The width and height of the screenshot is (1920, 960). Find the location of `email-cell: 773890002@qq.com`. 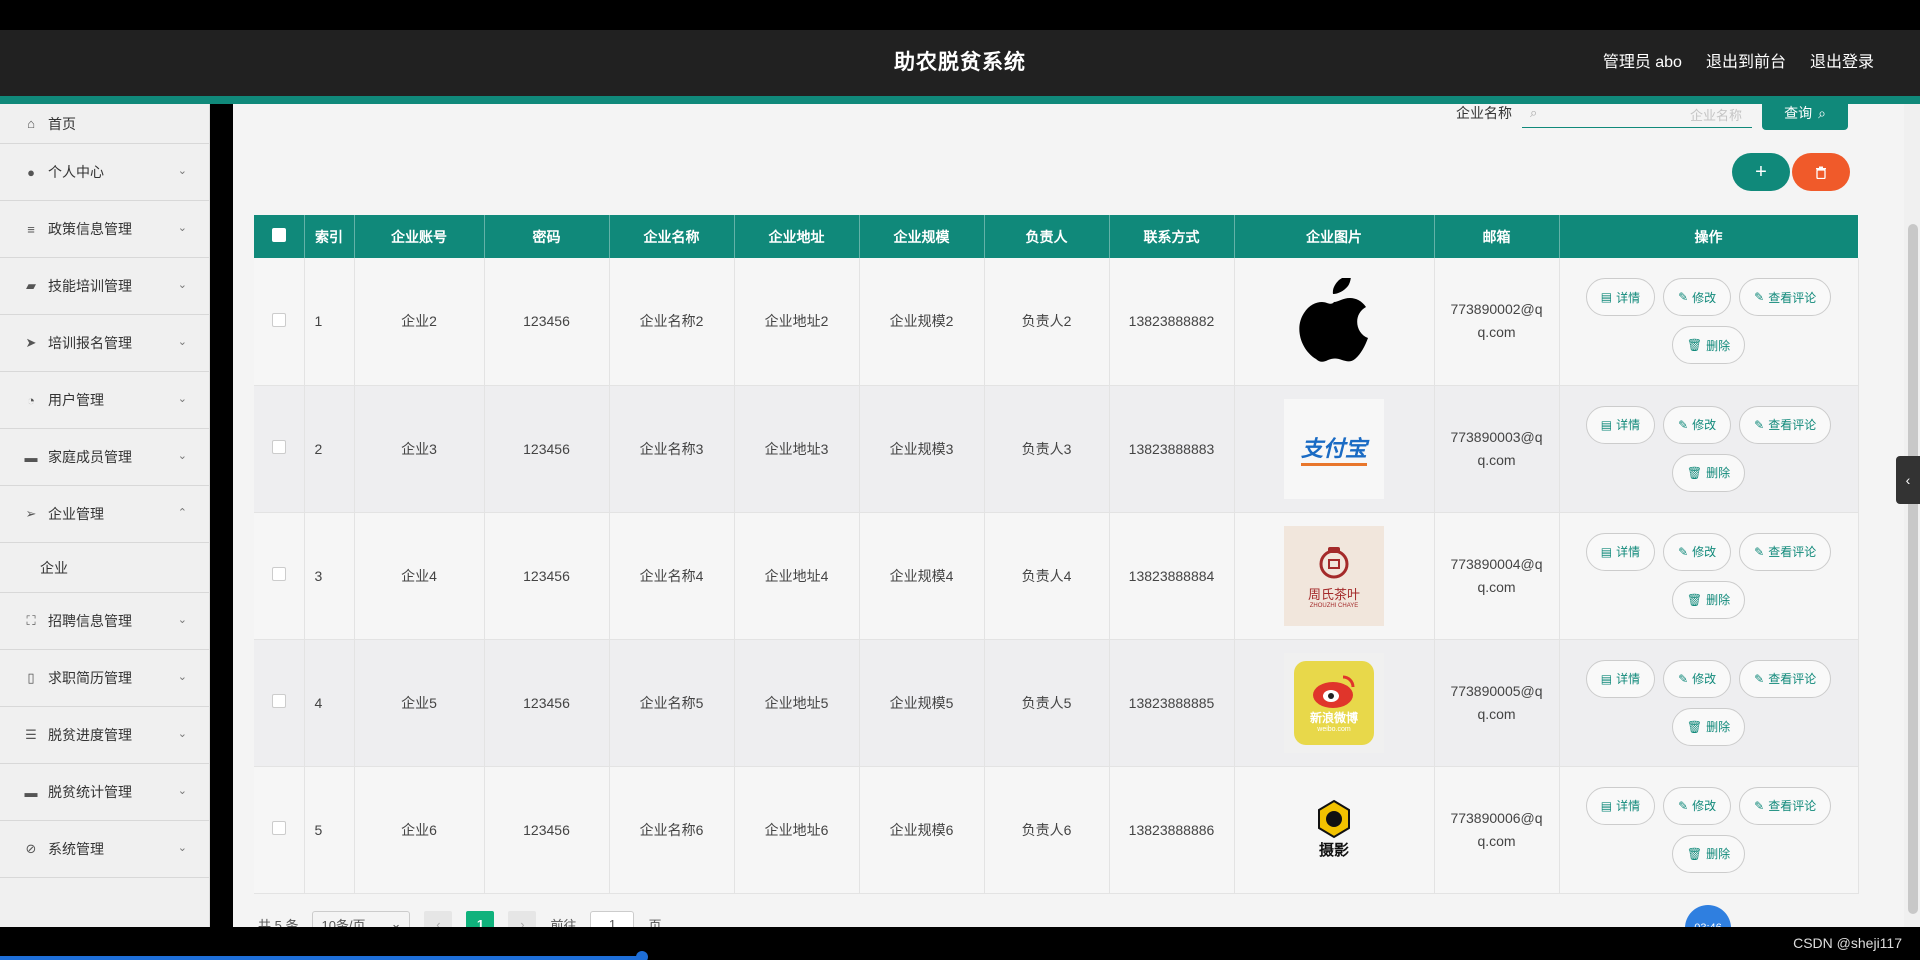

email-cell: 773890002@qq.com is located at coordinates (1497, 322).